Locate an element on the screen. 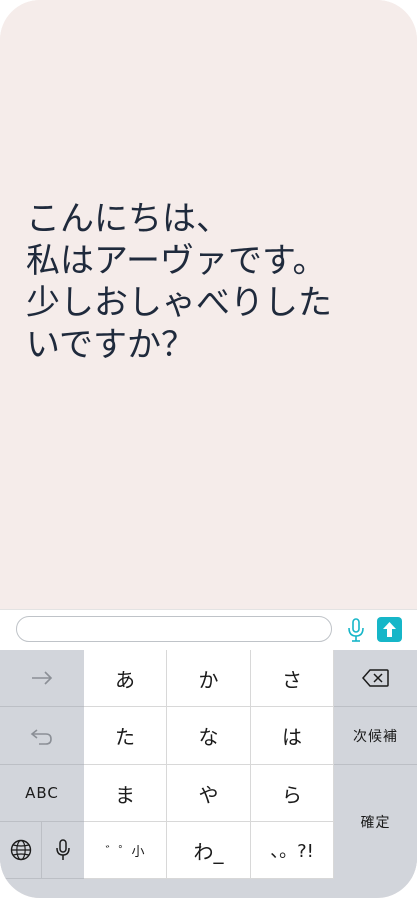 The image size is (417, 898). microphone-button is located at coordinates (356, 630).